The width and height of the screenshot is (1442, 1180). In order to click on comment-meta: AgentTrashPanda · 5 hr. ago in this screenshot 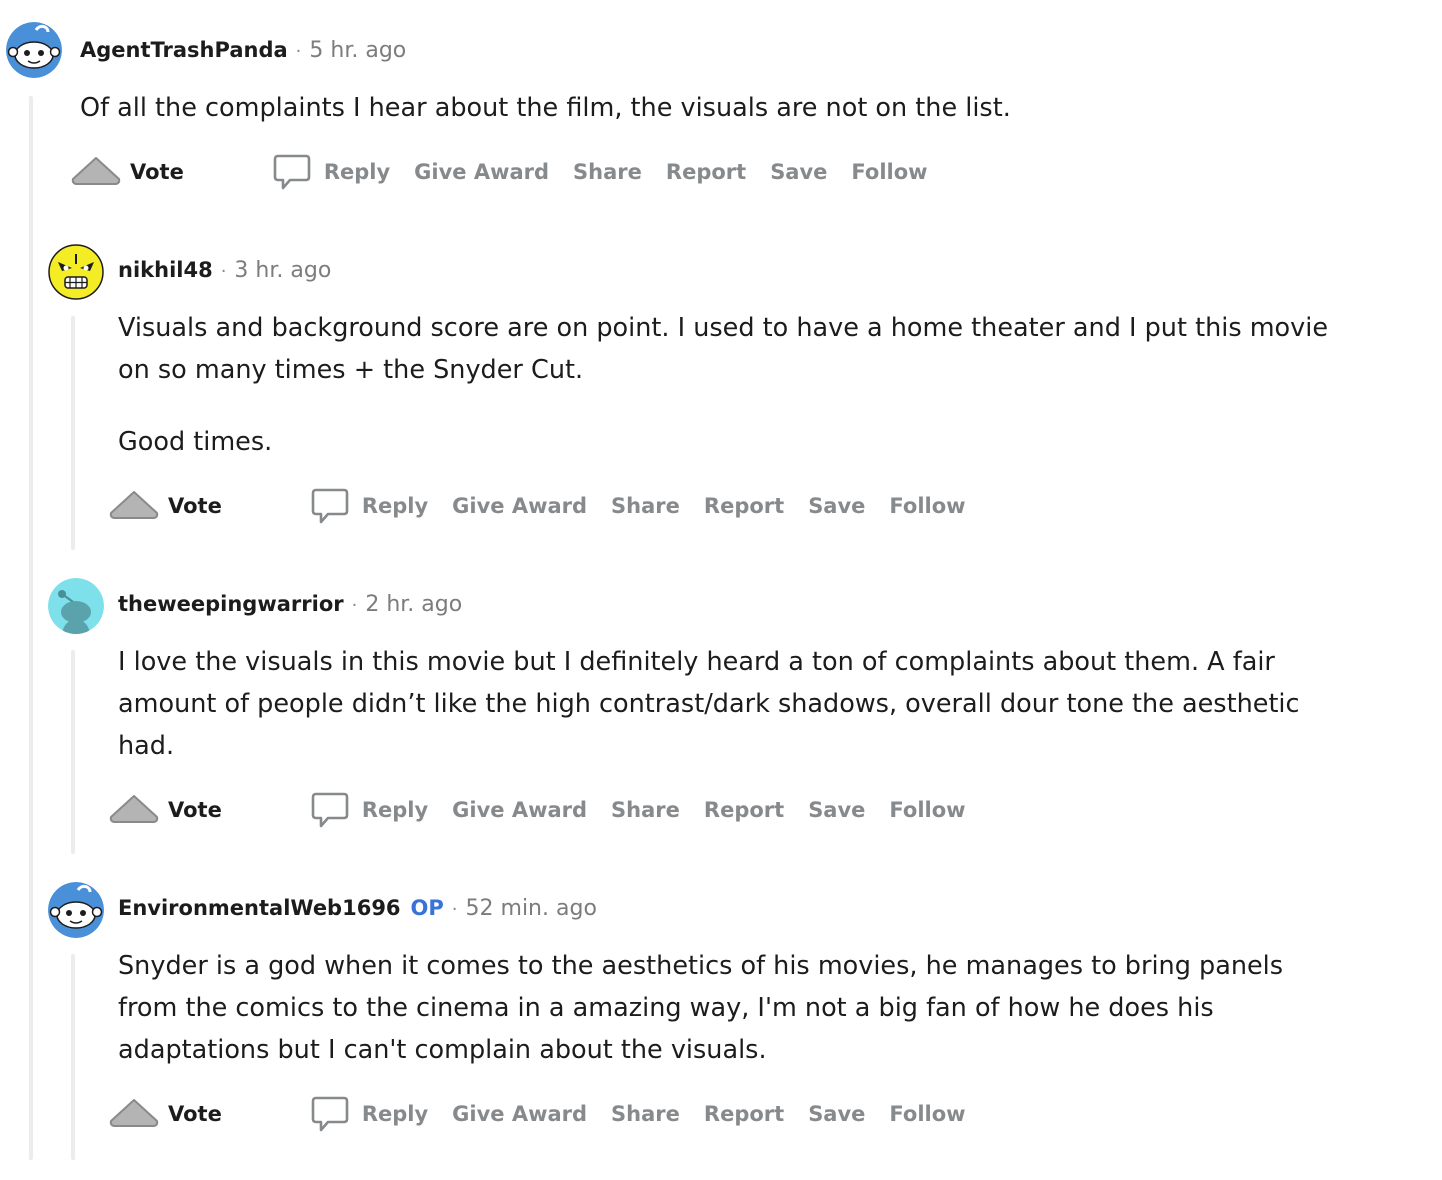, I will do `click(243, 50)`.